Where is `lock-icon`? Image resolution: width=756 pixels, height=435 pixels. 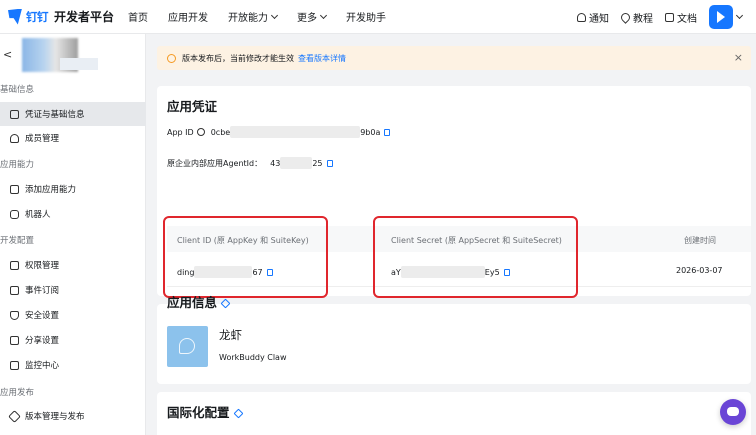 lock-icon is located at coordinates (14, 265).